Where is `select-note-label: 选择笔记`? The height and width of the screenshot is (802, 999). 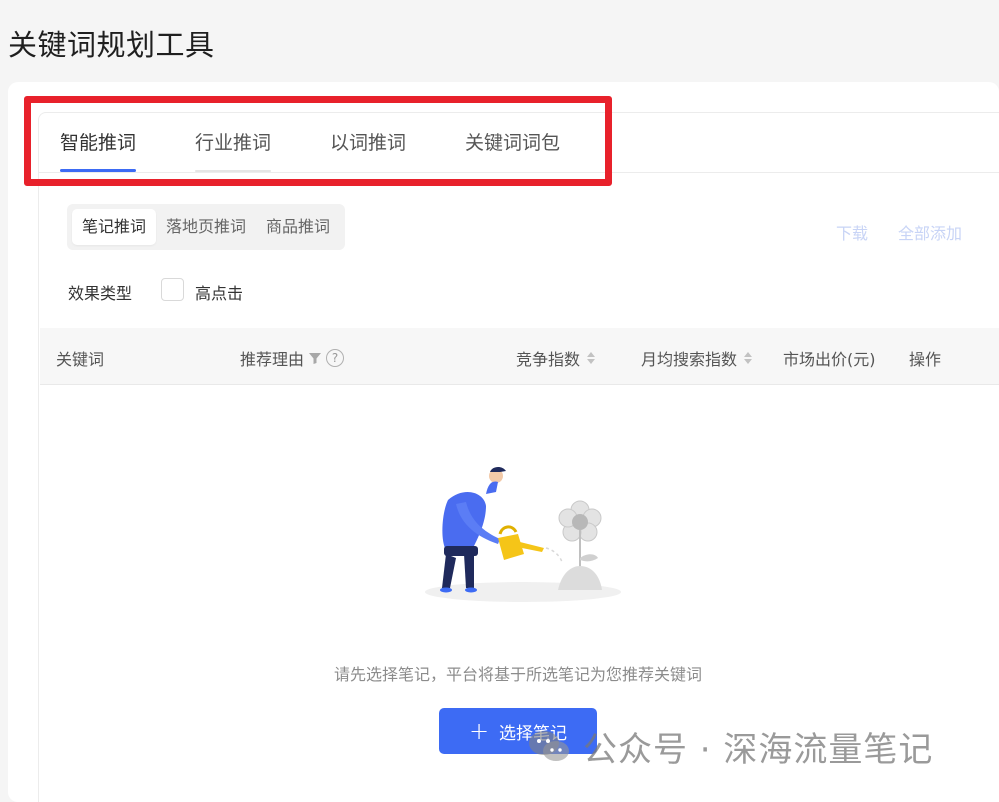 select-note-label: 选择笔记 is located at coordinates (533, 733).